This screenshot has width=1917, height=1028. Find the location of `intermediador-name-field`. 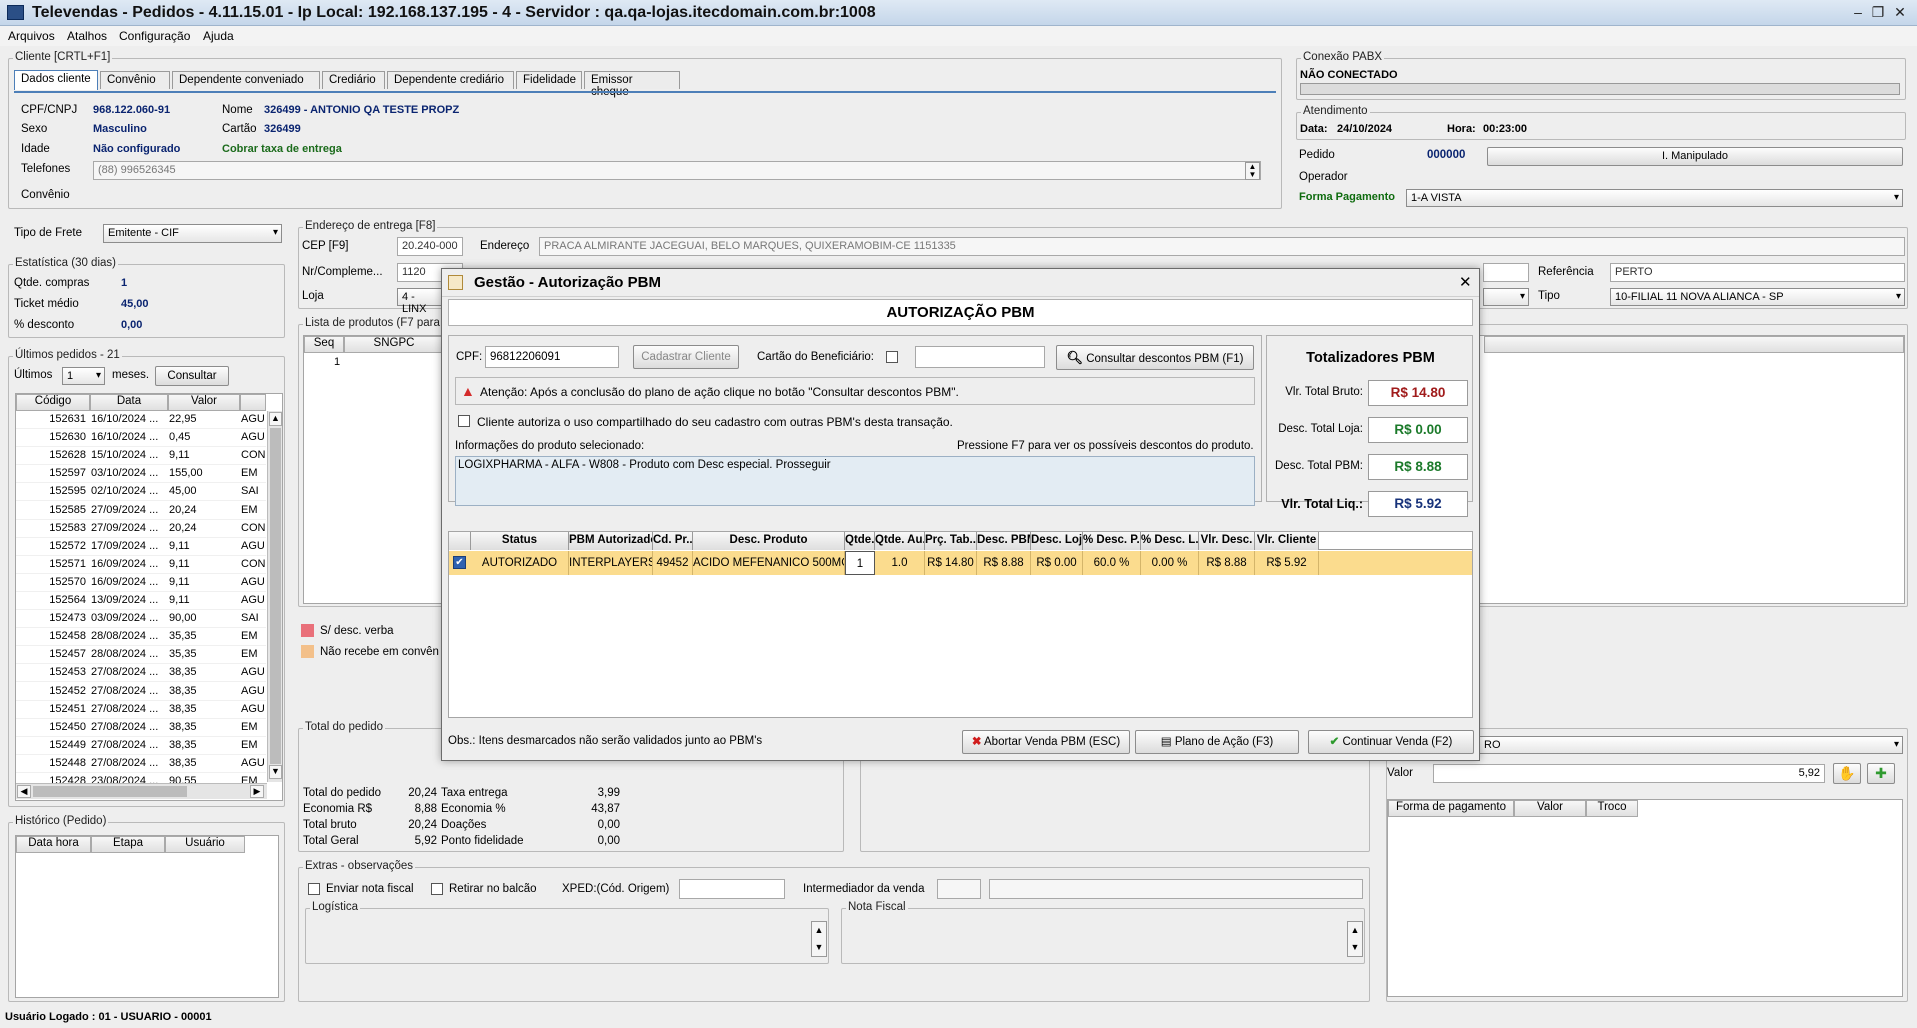

intermediador-name-field is located at coordinates (1176, 889).